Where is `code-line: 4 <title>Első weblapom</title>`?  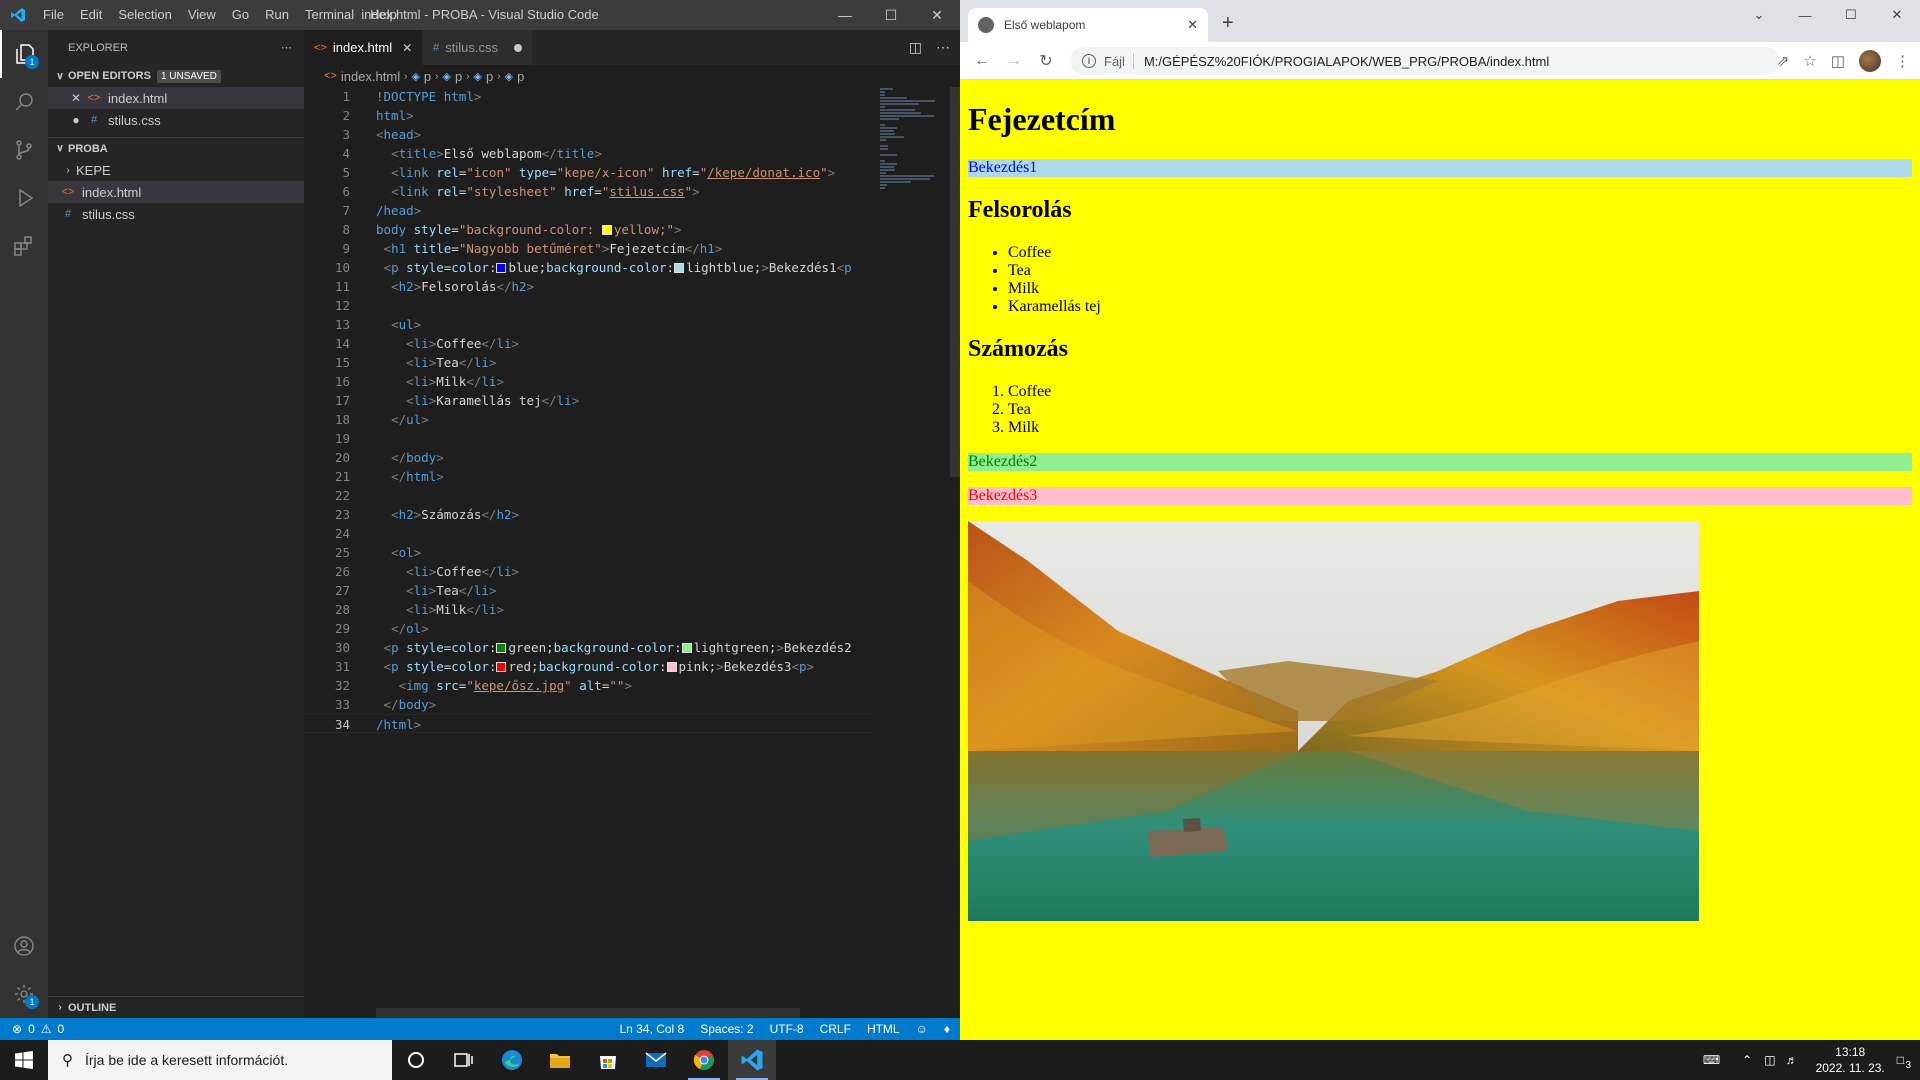 code-line: 4 <title>Első weblapom</title> is located at coordinates (588, 153).